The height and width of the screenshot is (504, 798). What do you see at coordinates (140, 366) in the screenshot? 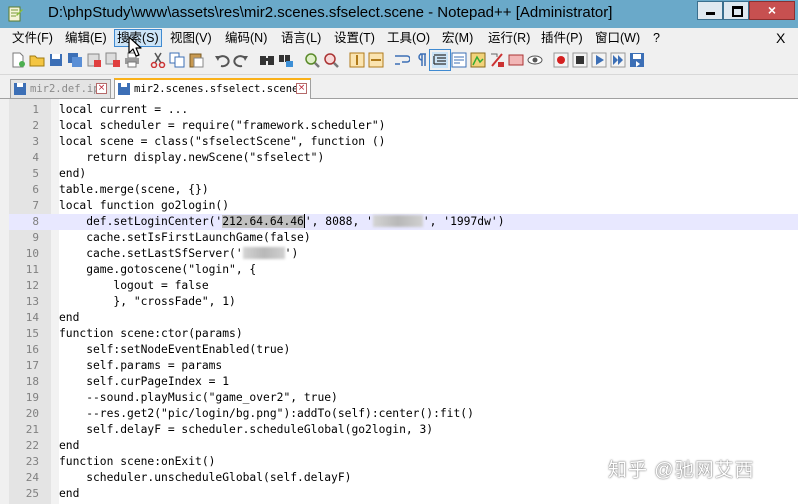
I see `code-text: self.params = params` at bounding box center [140, 366].